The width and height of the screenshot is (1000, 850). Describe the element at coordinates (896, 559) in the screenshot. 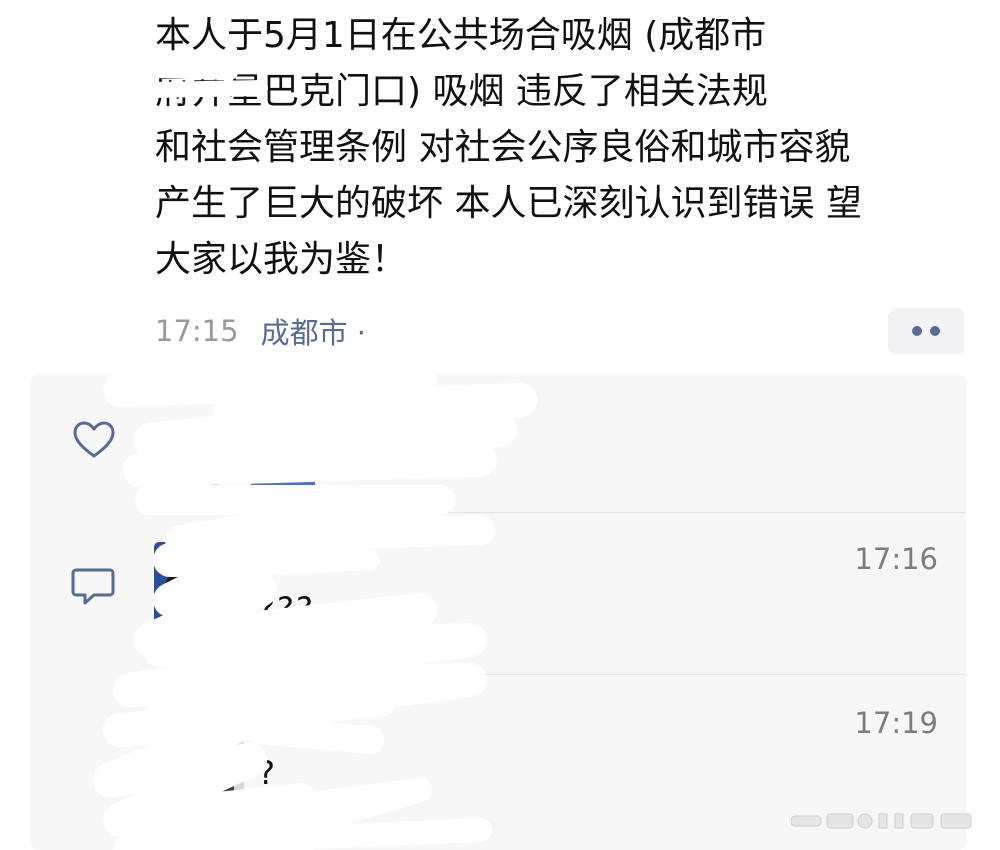

I see `comment-time: 17:16` at that location.